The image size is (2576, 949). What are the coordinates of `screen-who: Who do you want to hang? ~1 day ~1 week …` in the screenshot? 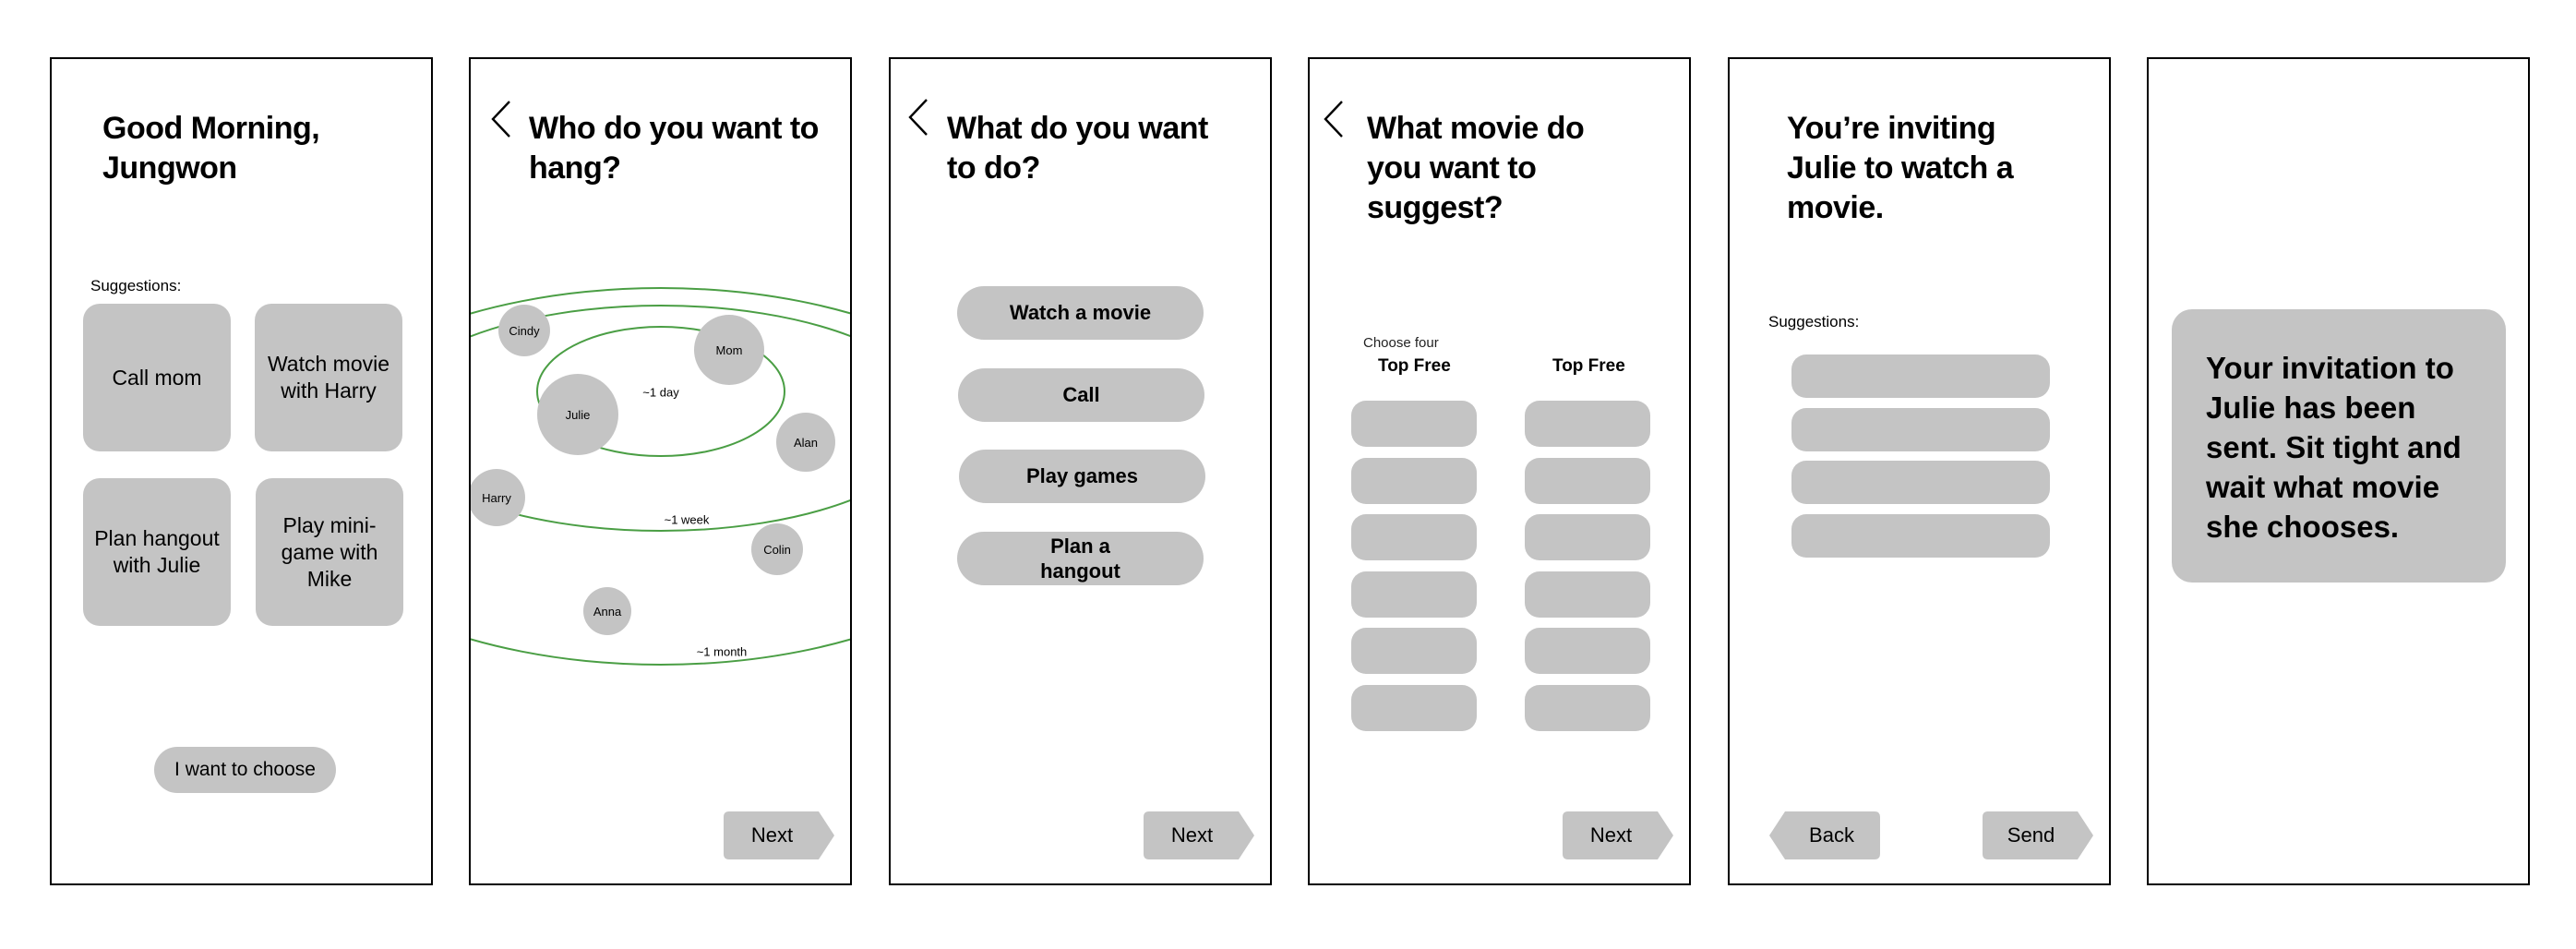 It's located at (661, 471).